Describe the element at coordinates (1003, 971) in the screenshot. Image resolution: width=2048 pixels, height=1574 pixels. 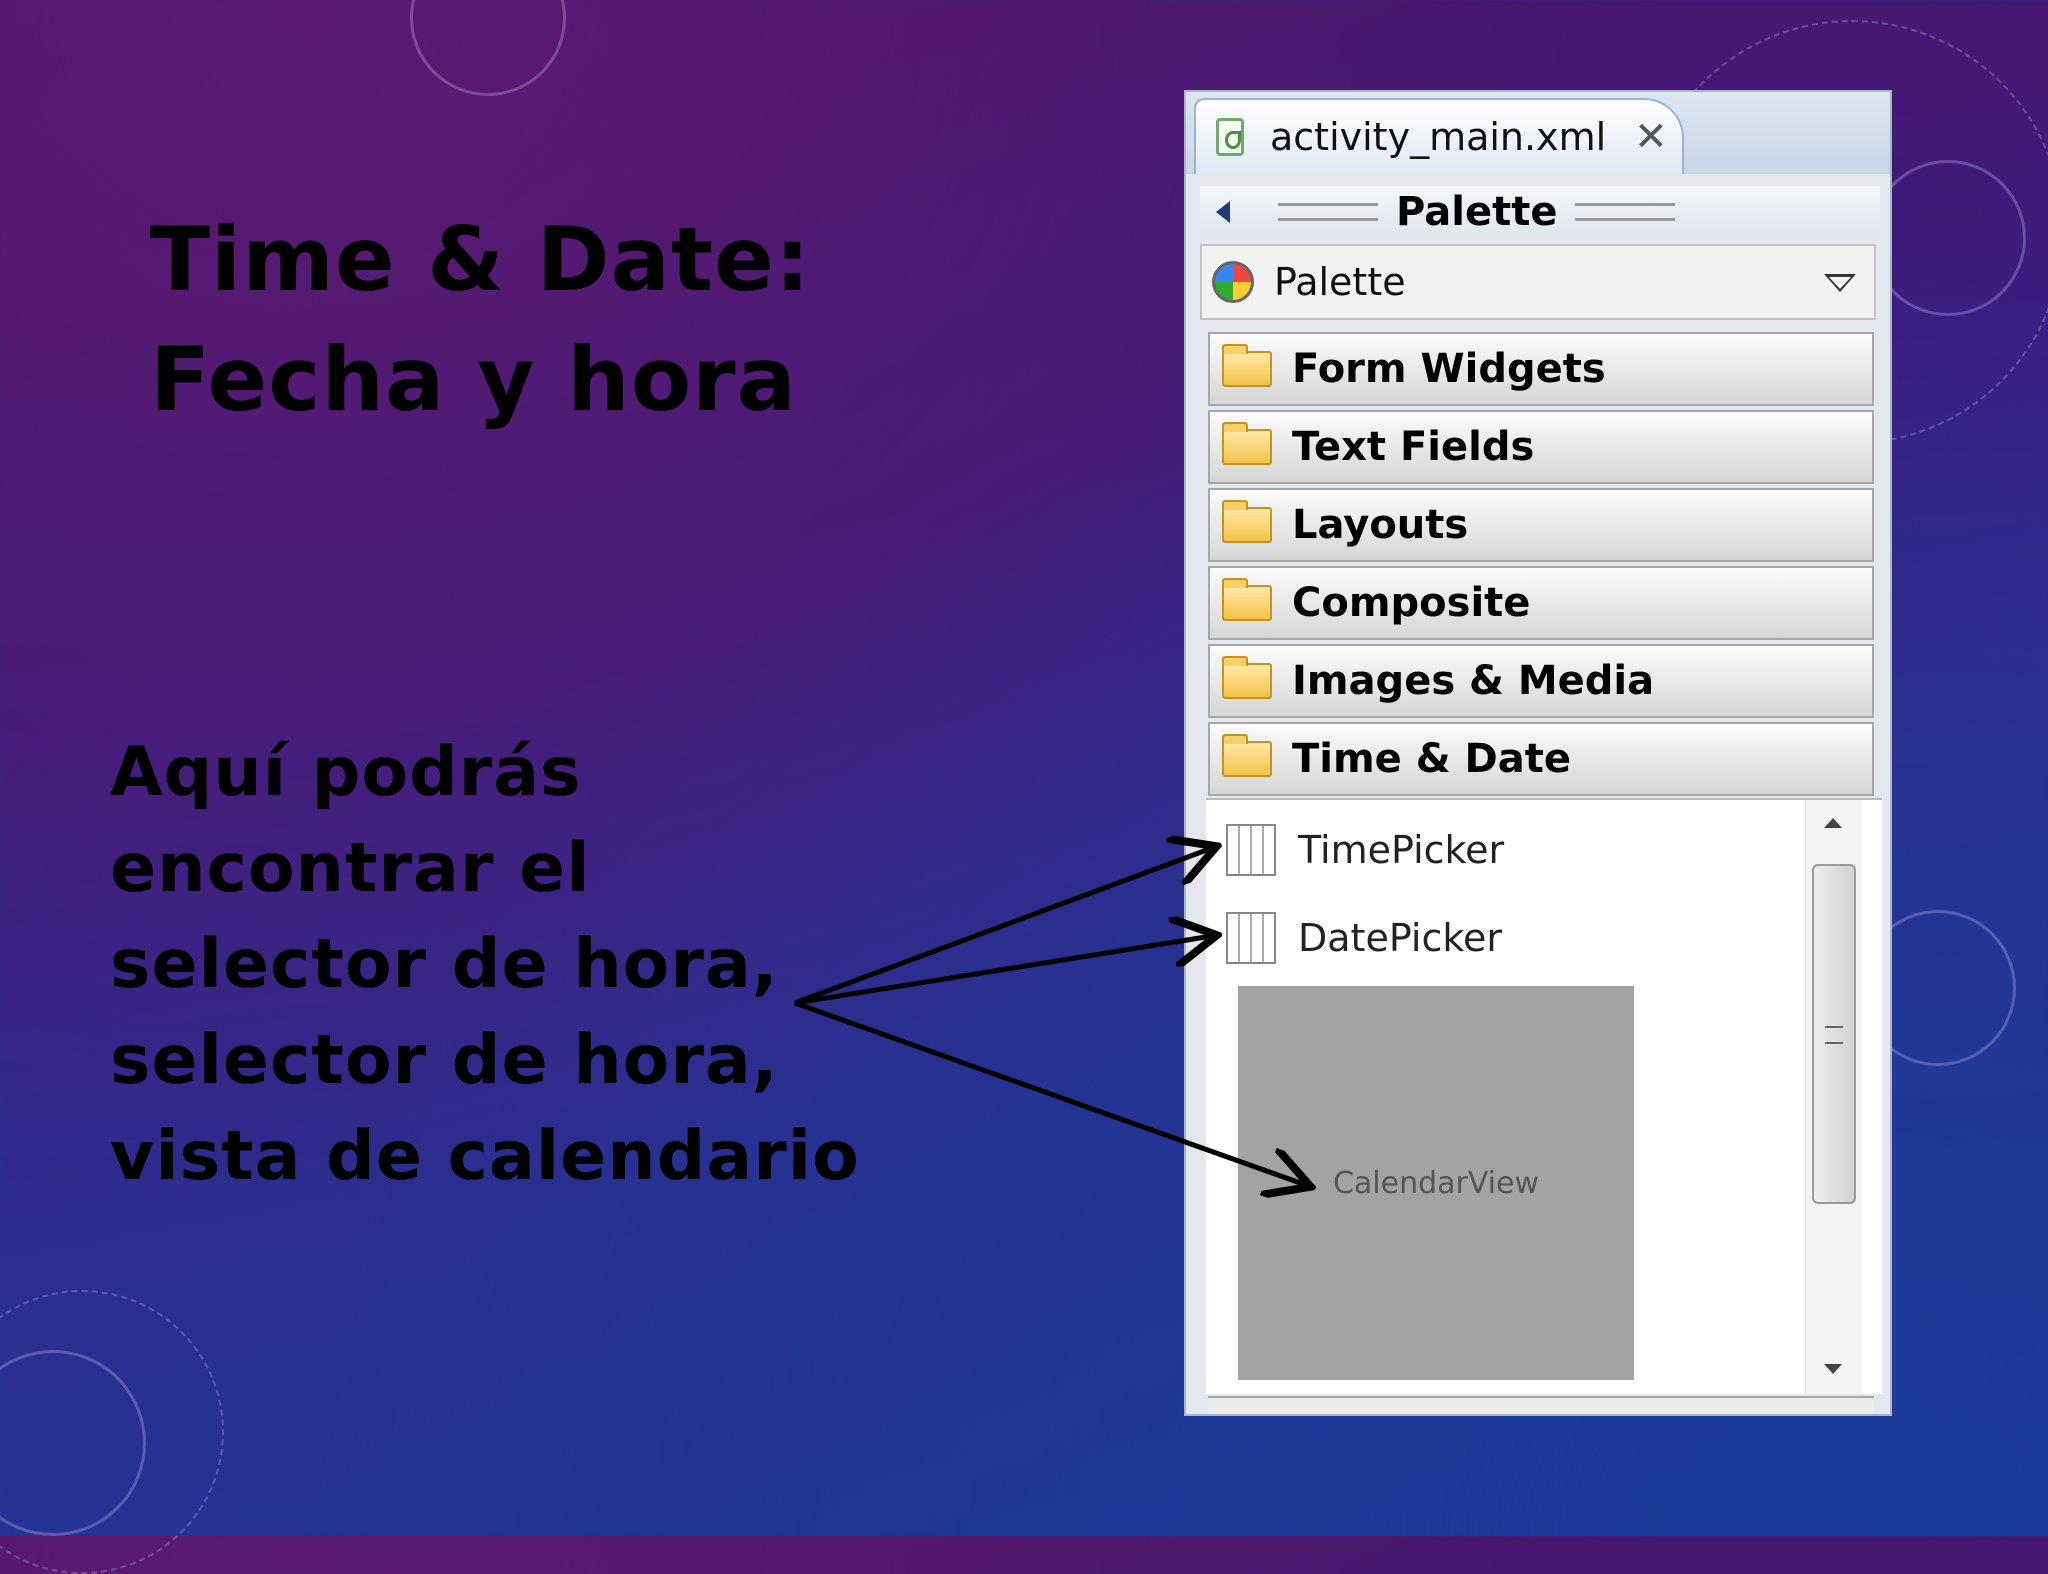
I see `arrow-to-datepicker` at that location.